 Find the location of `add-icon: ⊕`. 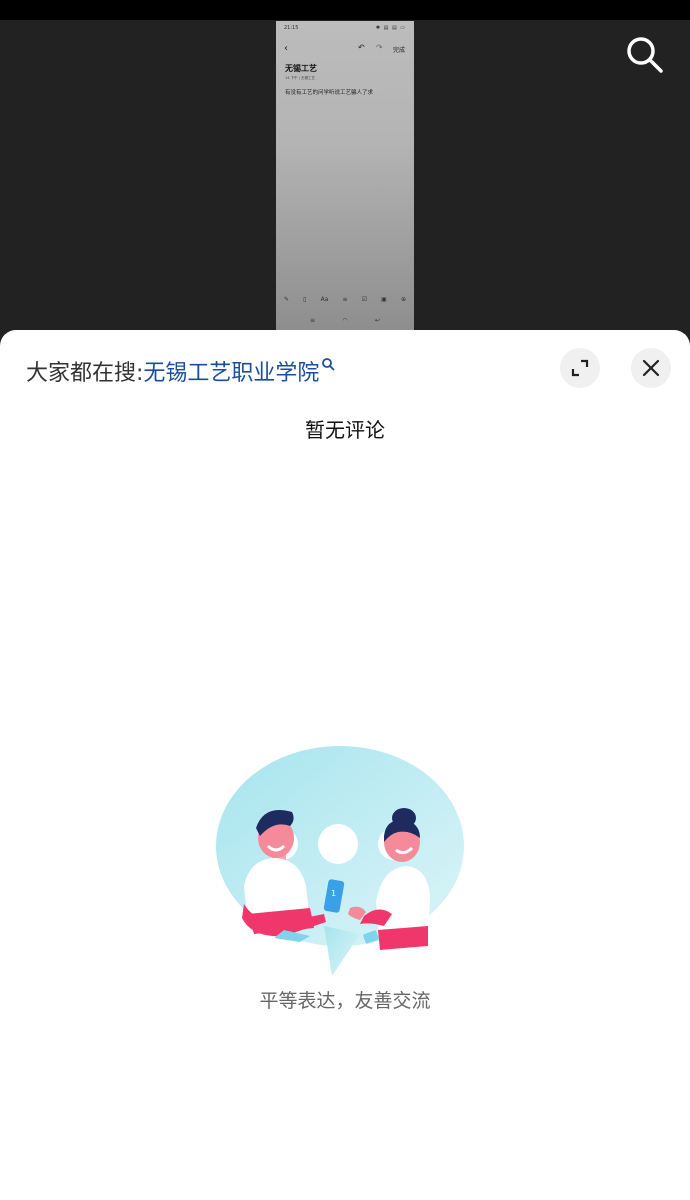

add-icon: ⊕ is located at coordinates (403, 299).